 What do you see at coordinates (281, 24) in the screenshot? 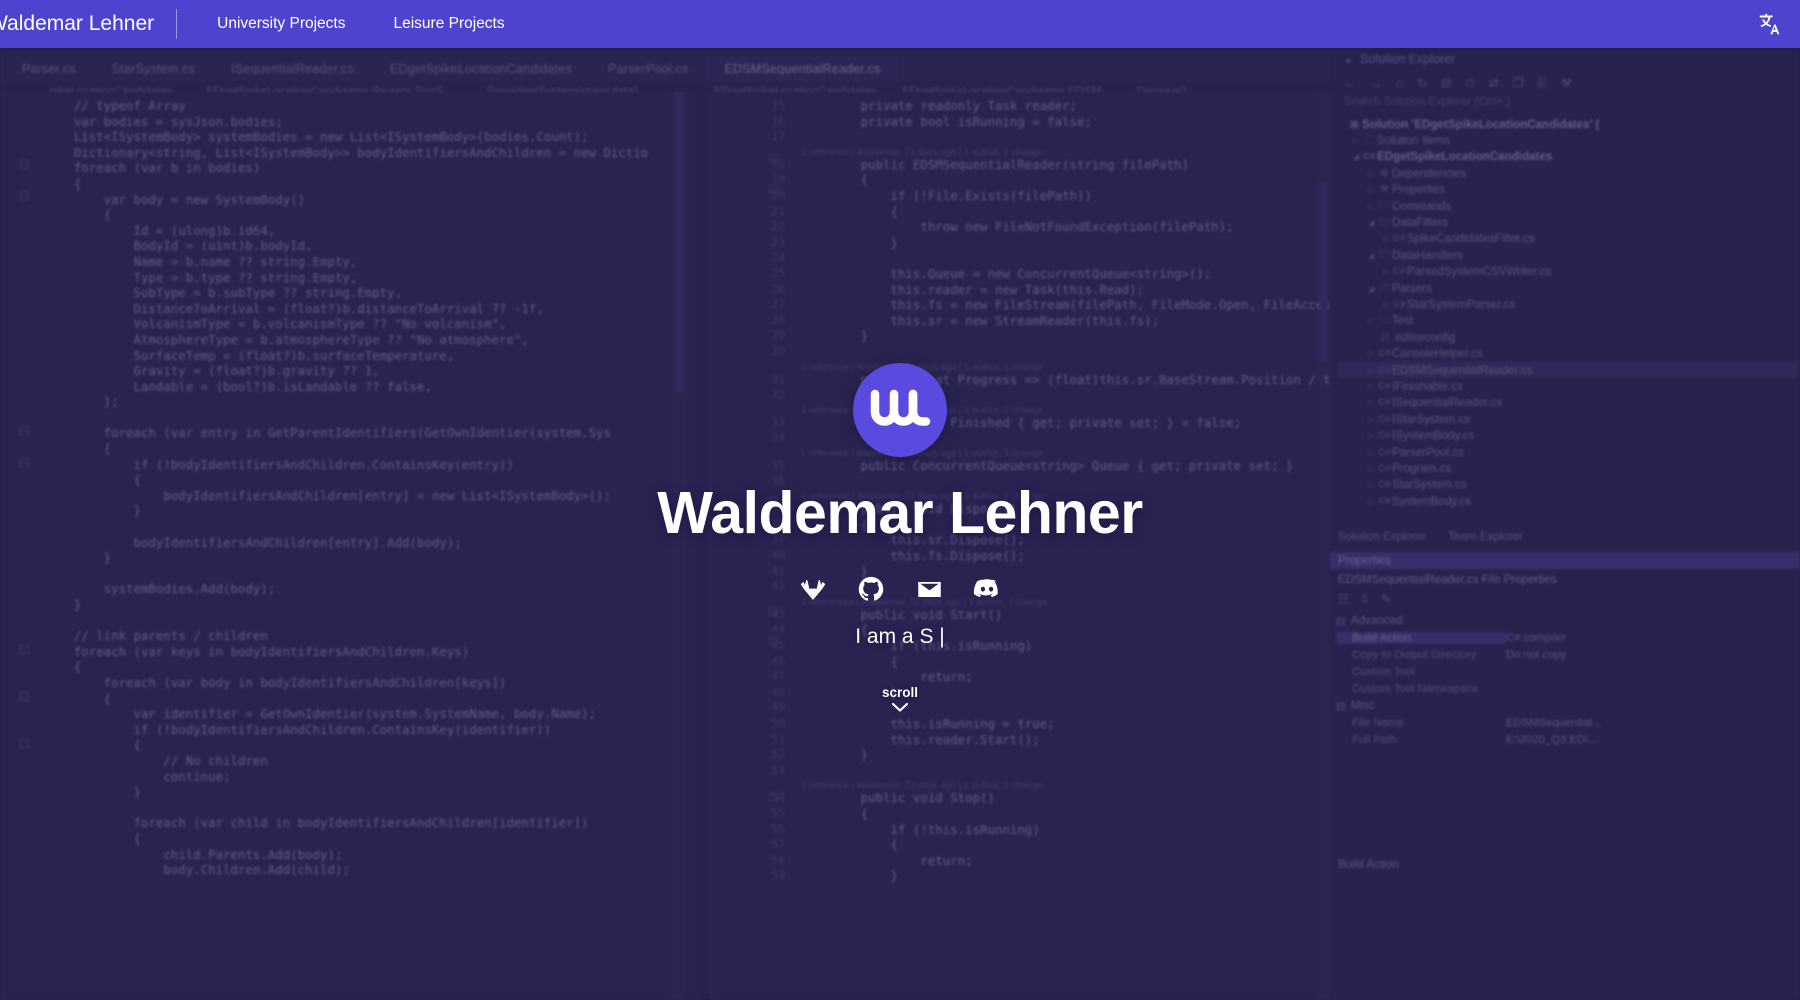
I see `nav-link-0: University Projects` at bounding box center [281, 24].